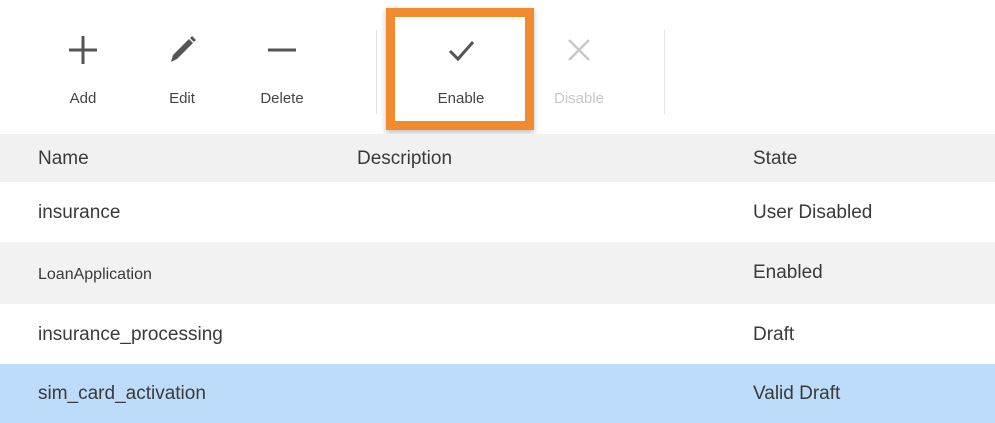 Image resolution: width=995 pixels, height=423 pixels. What do you see at coordinates (95, 274) in the screenshot?
I see `row-name: LoanApplication` at bounding box center [95, 274].